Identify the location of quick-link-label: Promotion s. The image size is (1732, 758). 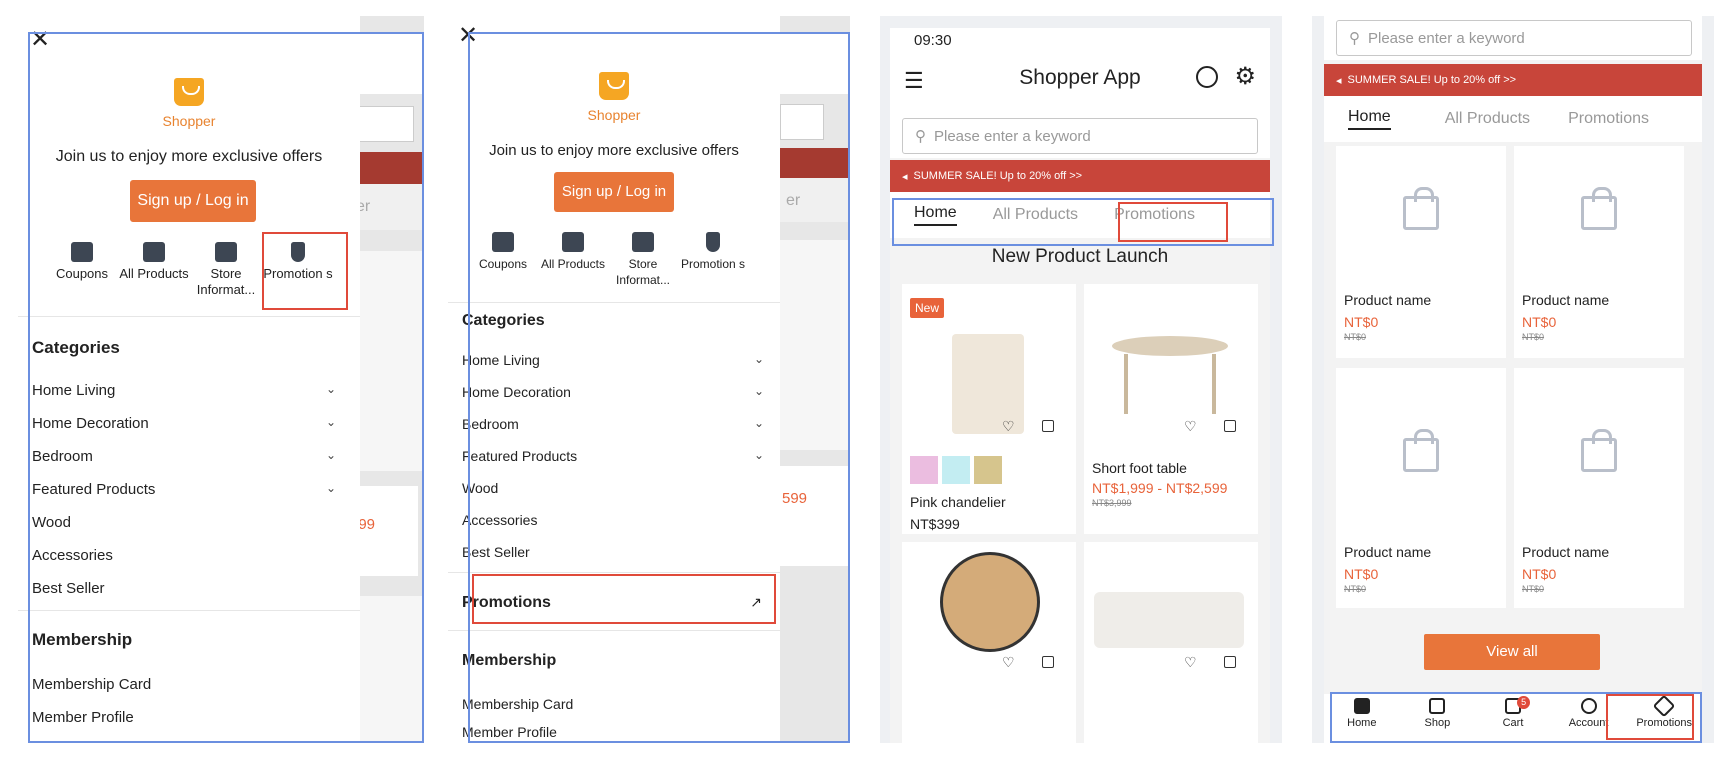
(298, 273).